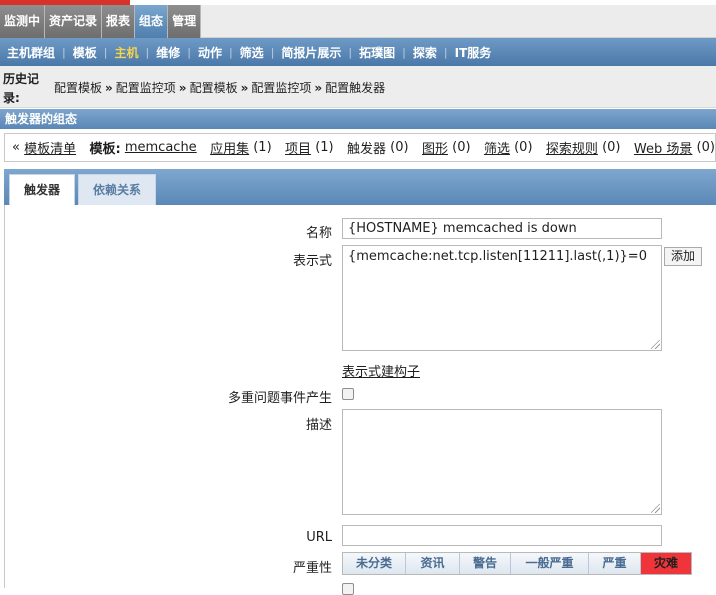  Describe the element at coordinates (298, 147) in the screenshot. I see `items-link: 项目` at that location.